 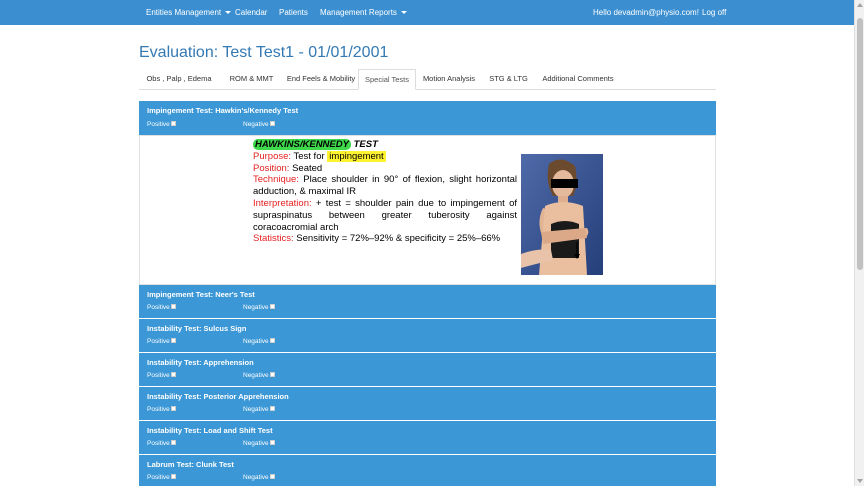 I want to click on position-label: Position:, so click(x=271, y=168).